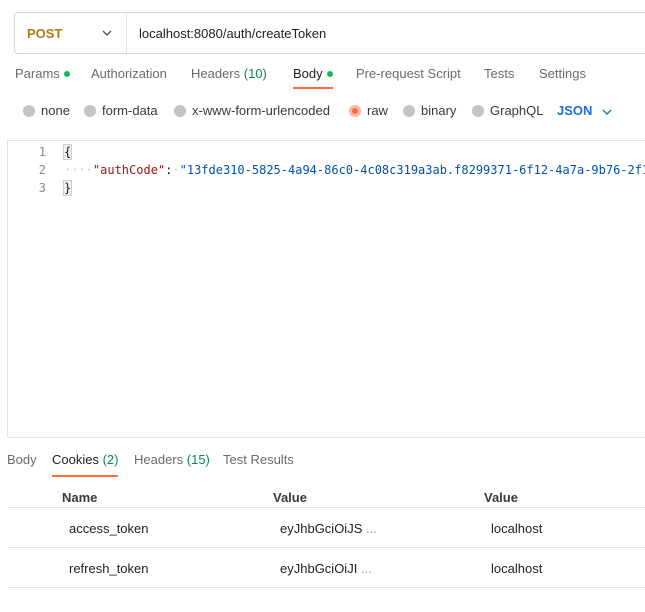 The width and height of the screenshot is (645, 612). I want to click on body-status-dot, so click(329, 73).